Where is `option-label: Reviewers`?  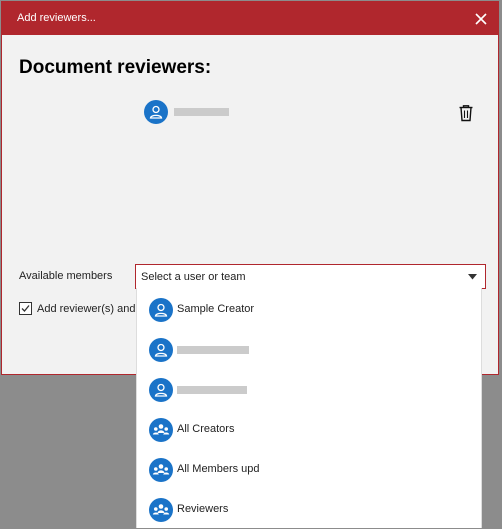
option-label: Reviewers is located at coordinates (203, 509).